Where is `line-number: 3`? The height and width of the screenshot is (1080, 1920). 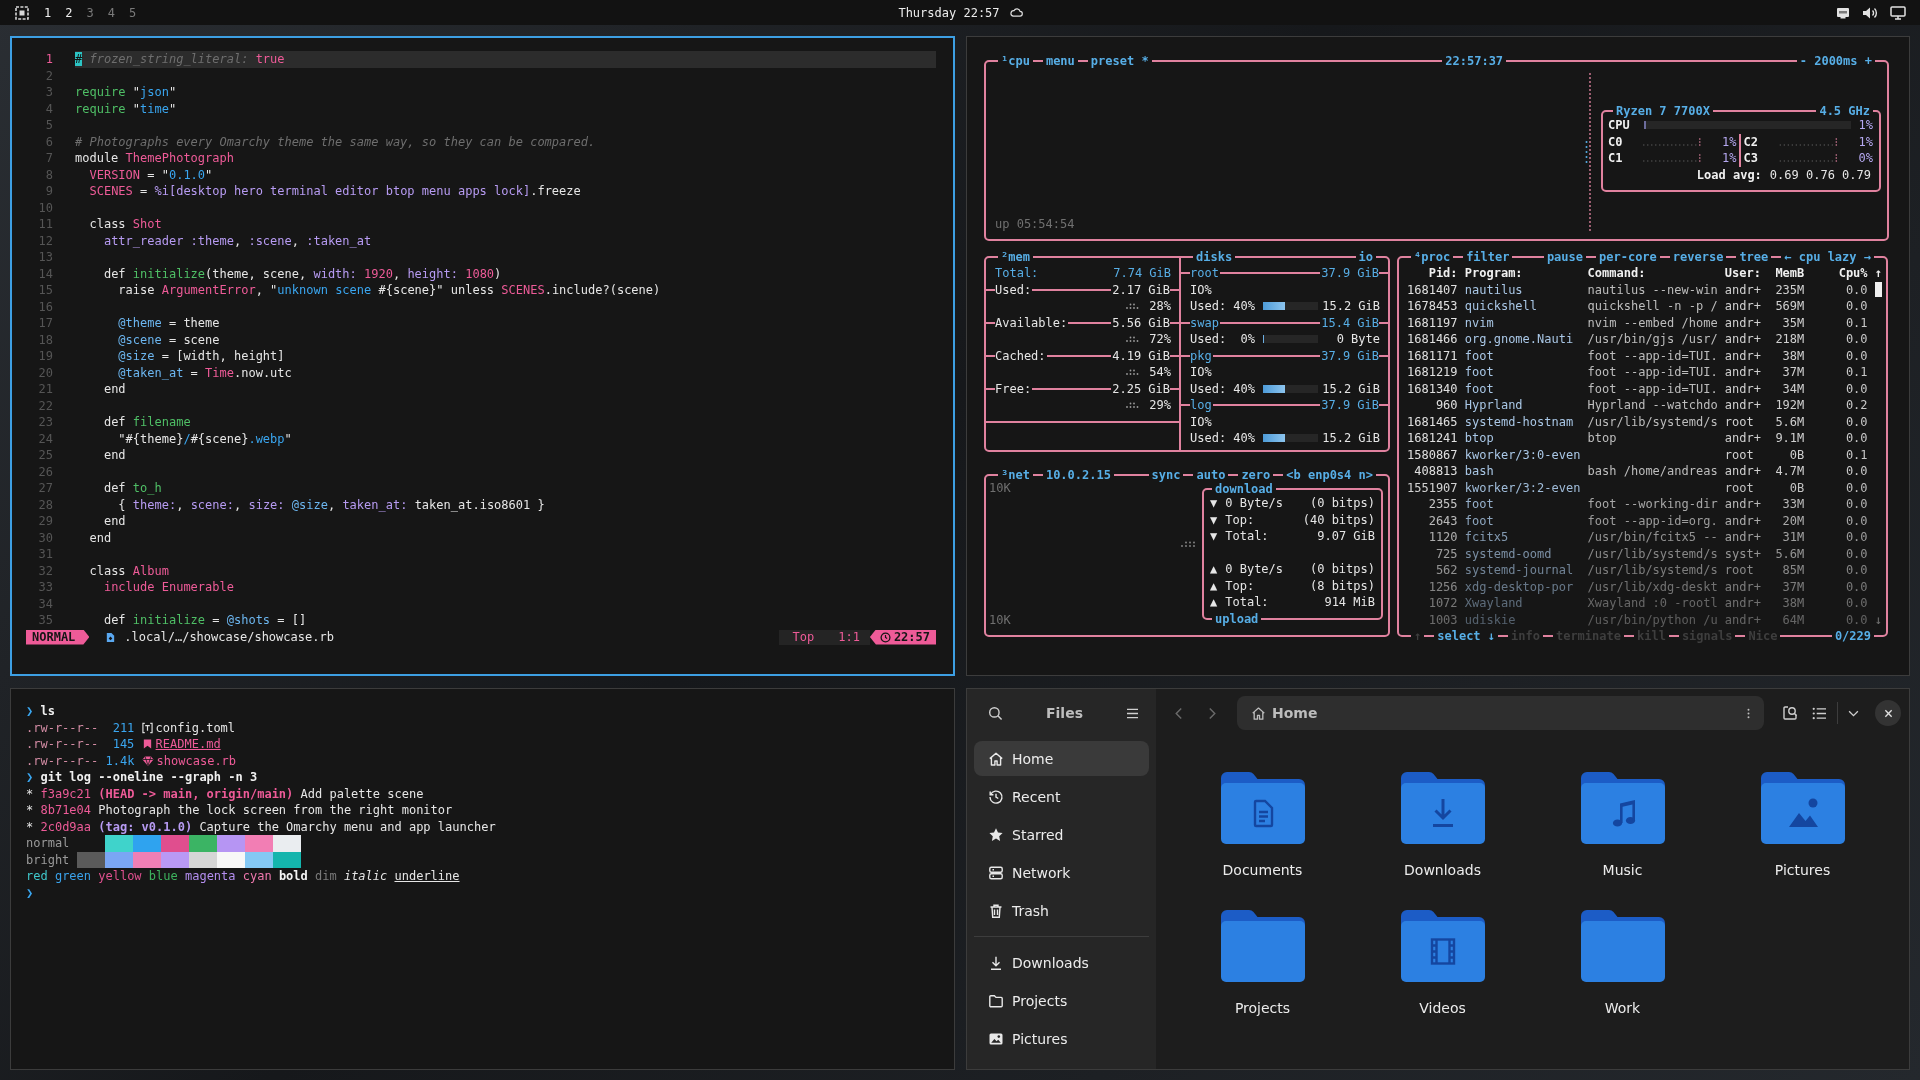 line-number: 3 is located at coordinates (48, 92).